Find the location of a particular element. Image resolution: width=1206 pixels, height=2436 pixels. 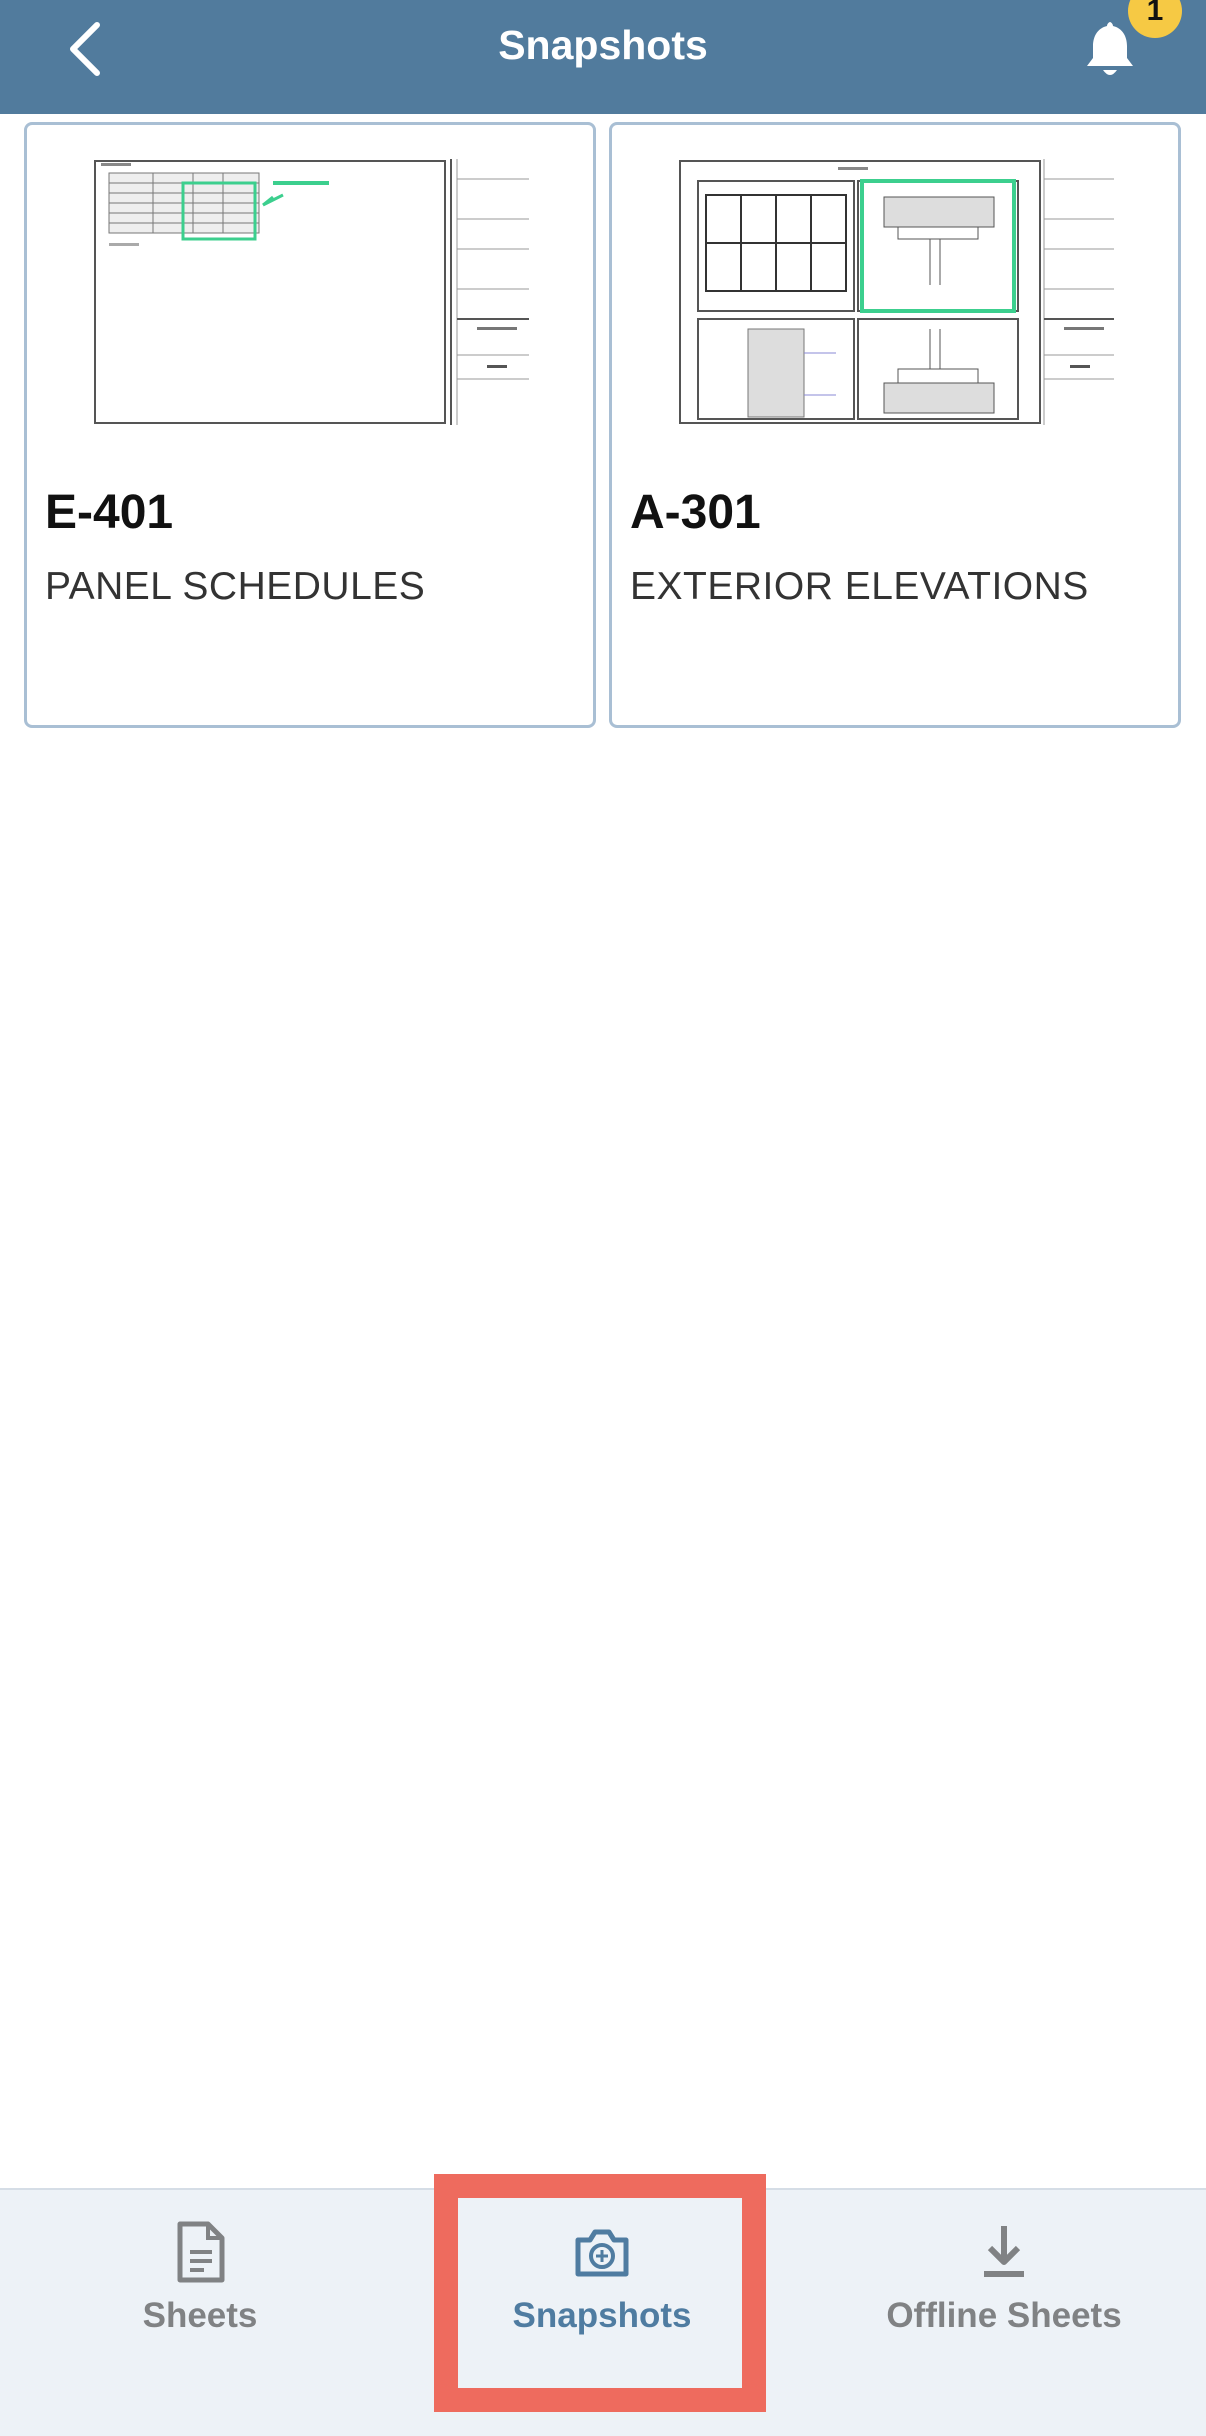

sheet-name: EXTERIOR ELEVATIONS is located at coordinates (859, 586).